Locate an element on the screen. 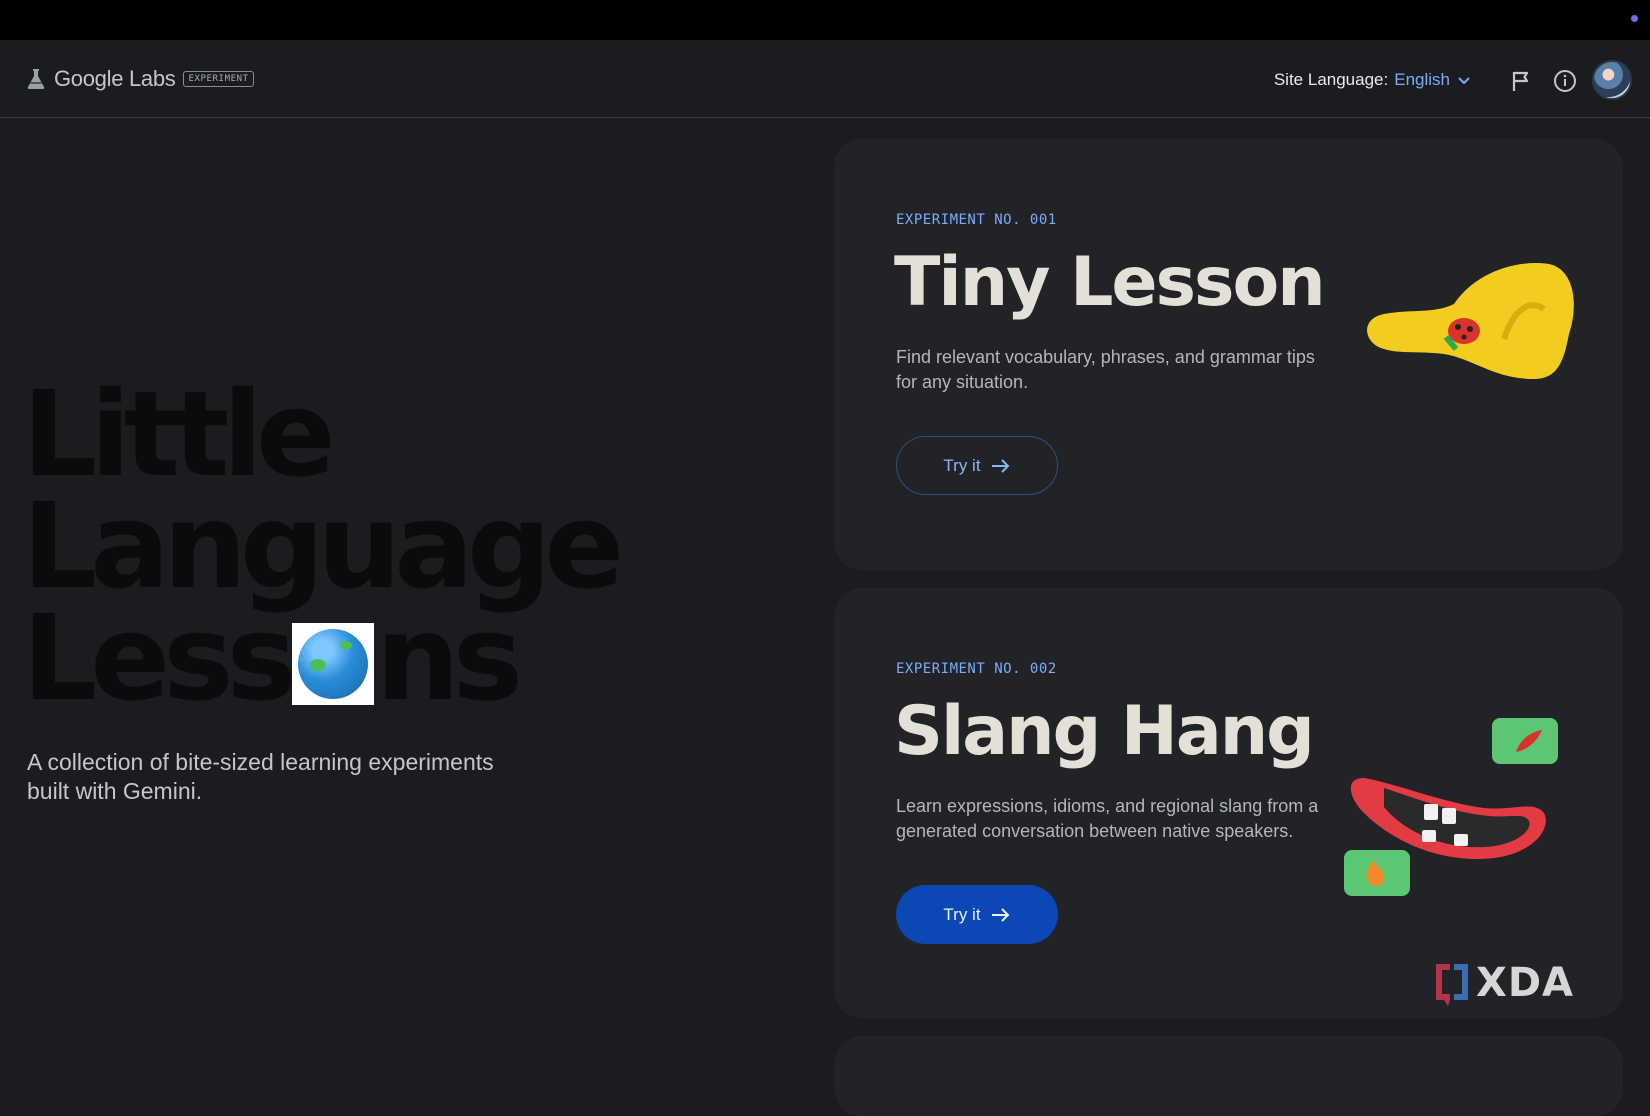 This screenshot has height=1116, width=1650. experiment-card-3-partial is located at coordinates (1228, 1076).